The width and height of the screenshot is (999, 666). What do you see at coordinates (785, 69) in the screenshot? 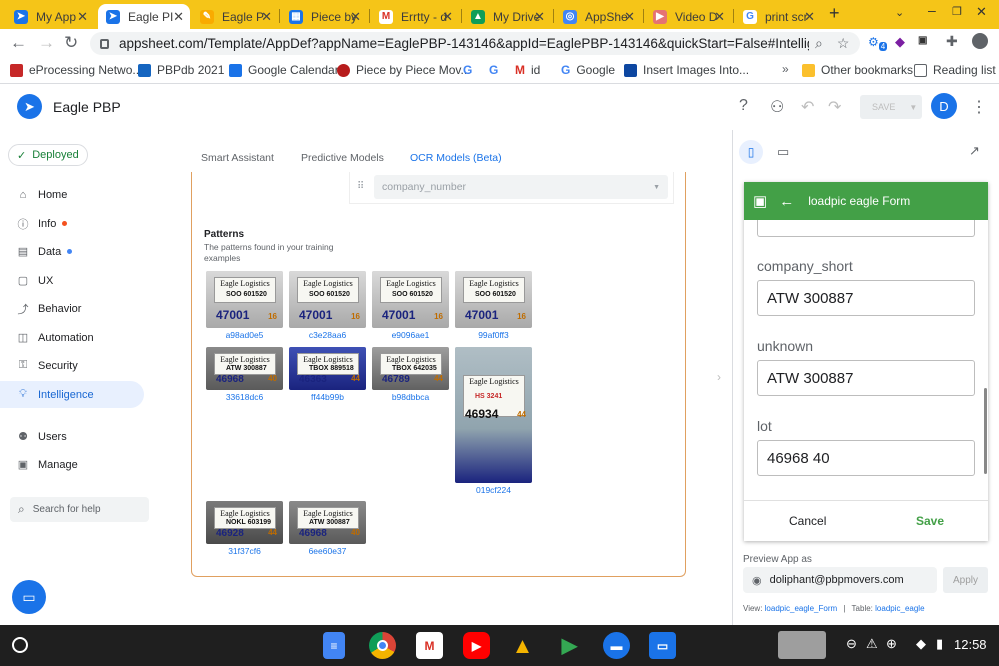
I see `more-bookmarks-icon: »` at bounding box center [785, 69].